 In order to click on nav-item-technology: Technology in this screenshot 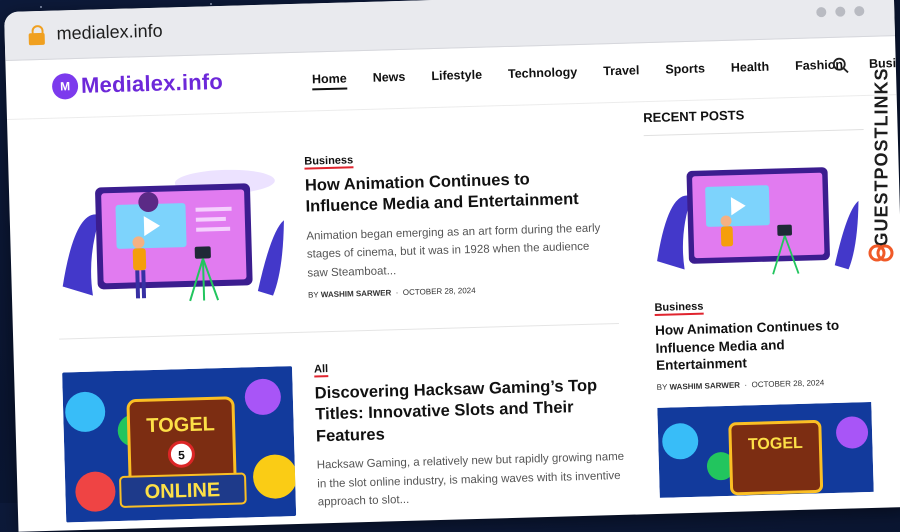, I will do `click(543, 75)`.